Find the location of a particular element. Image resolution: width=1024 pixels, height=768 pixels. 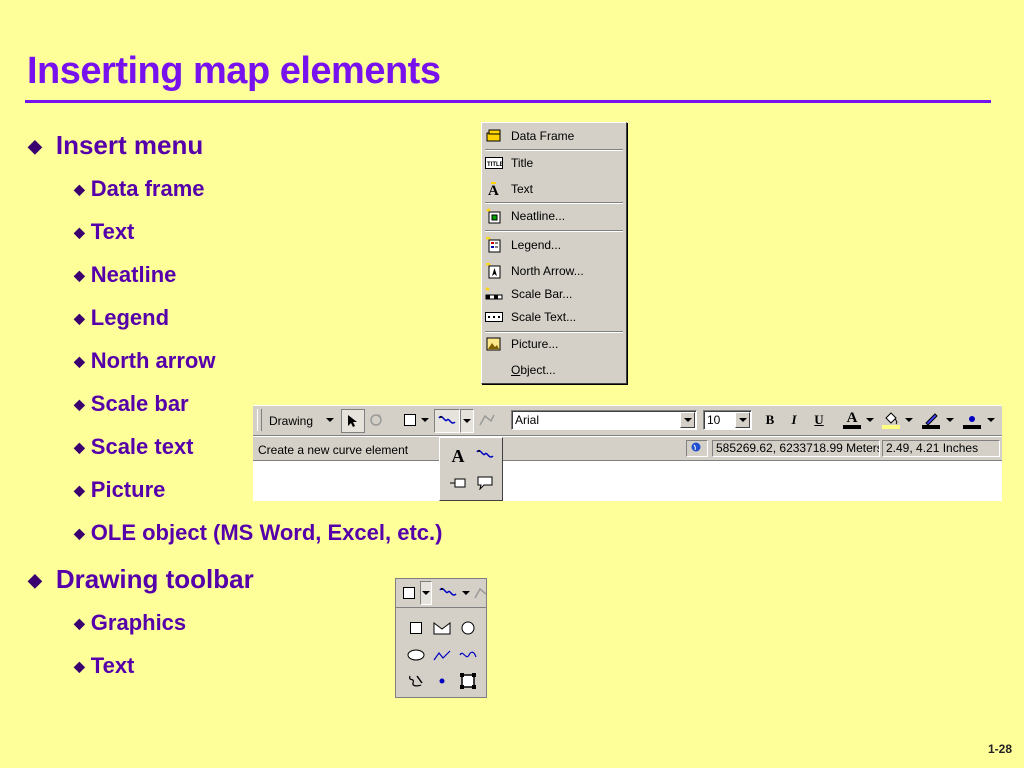

polygon-icon is located at coordinates (442, 628).